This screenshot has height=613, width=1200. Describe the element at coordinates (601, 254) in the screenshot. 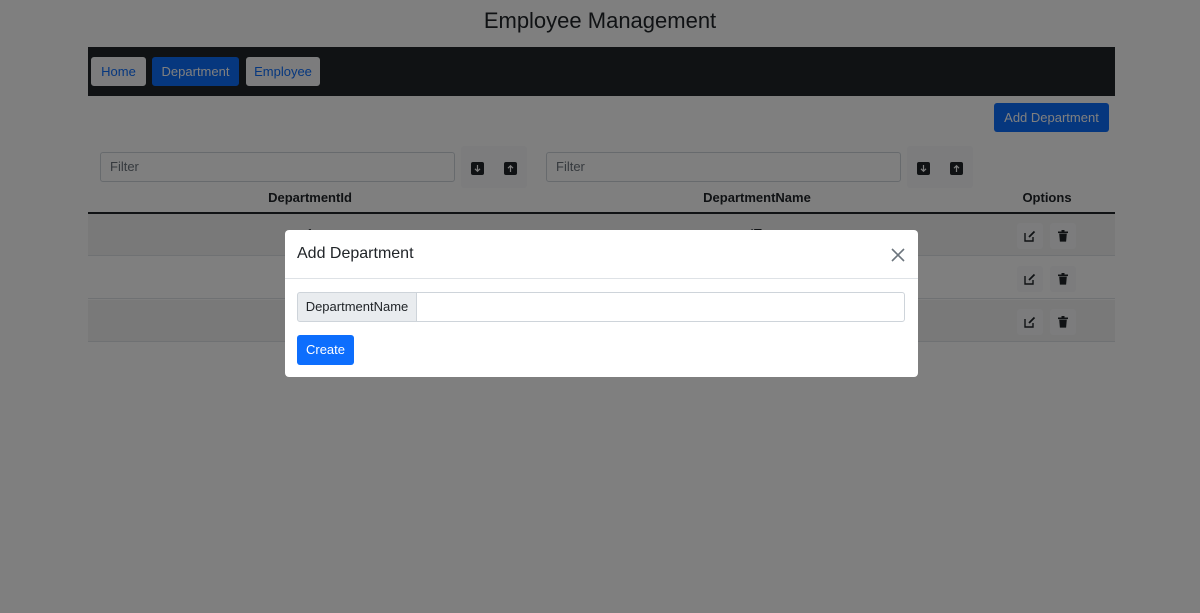

I see `modal-header: Add Department` at that location.